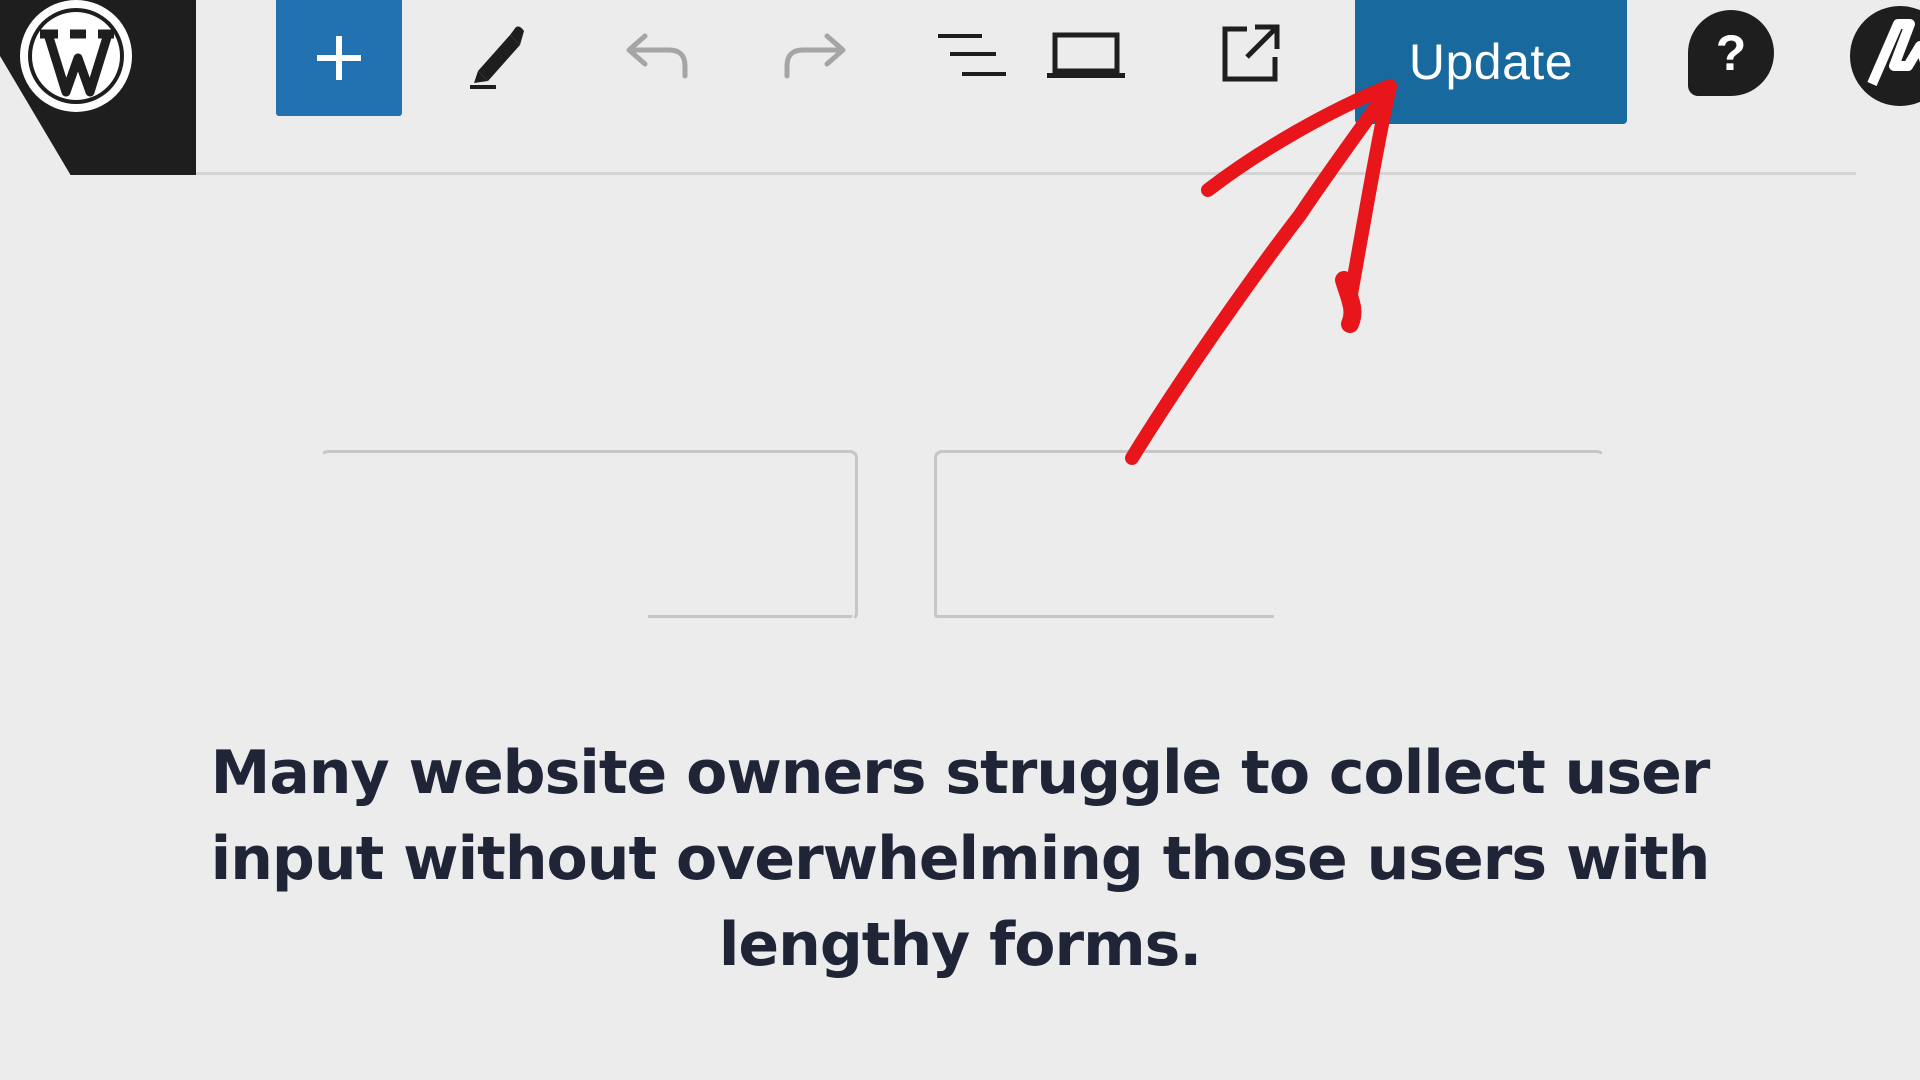 This screenshot has width=1920, height=1080. What do you see at coordinates (1026, 173) in the screenshot?
I see `toolbar-divider` at bounding box center [1026, 173].